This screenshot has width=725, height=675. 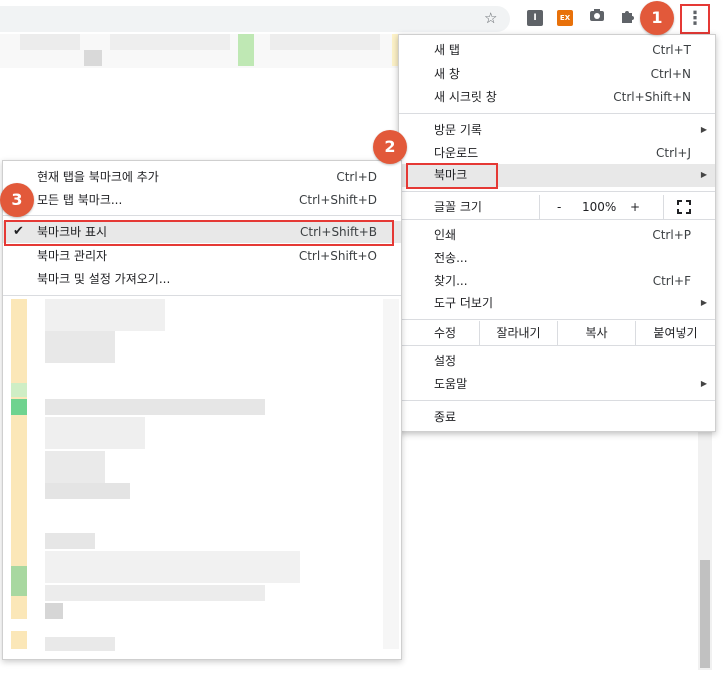 What do you see at coordinates (445, 235) in the screenshot?
I see `menu-item-label: 인쇄` at bounding box center [445, 235].